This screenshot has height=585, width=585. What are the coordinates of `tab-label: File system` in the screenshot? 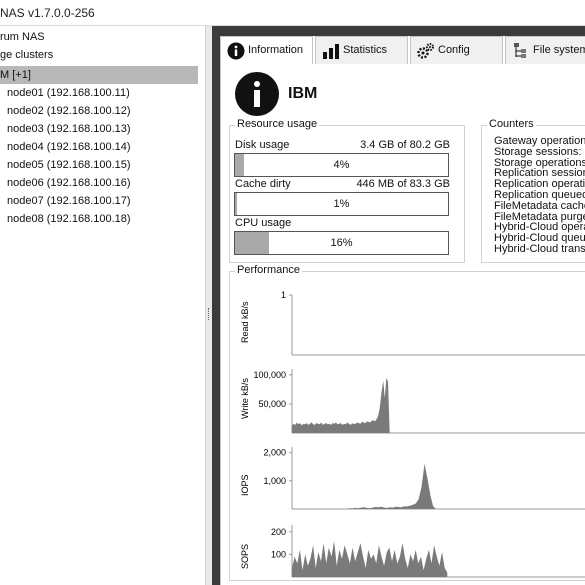 It's located at (559, 50).